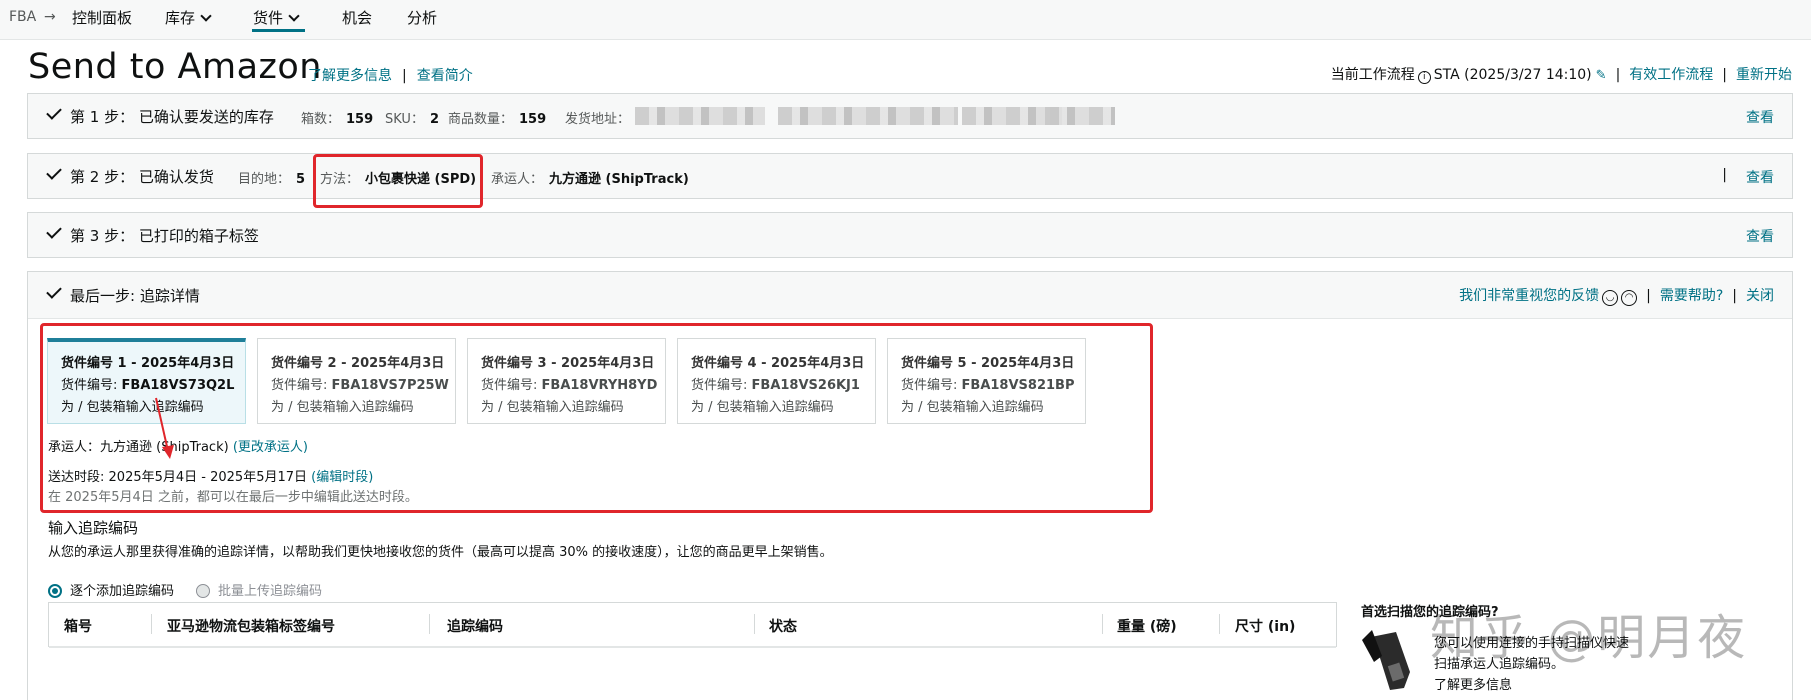  I want to click on step-3-title: 第 3 步： 已打印的箱子标签, so click(152, 234).